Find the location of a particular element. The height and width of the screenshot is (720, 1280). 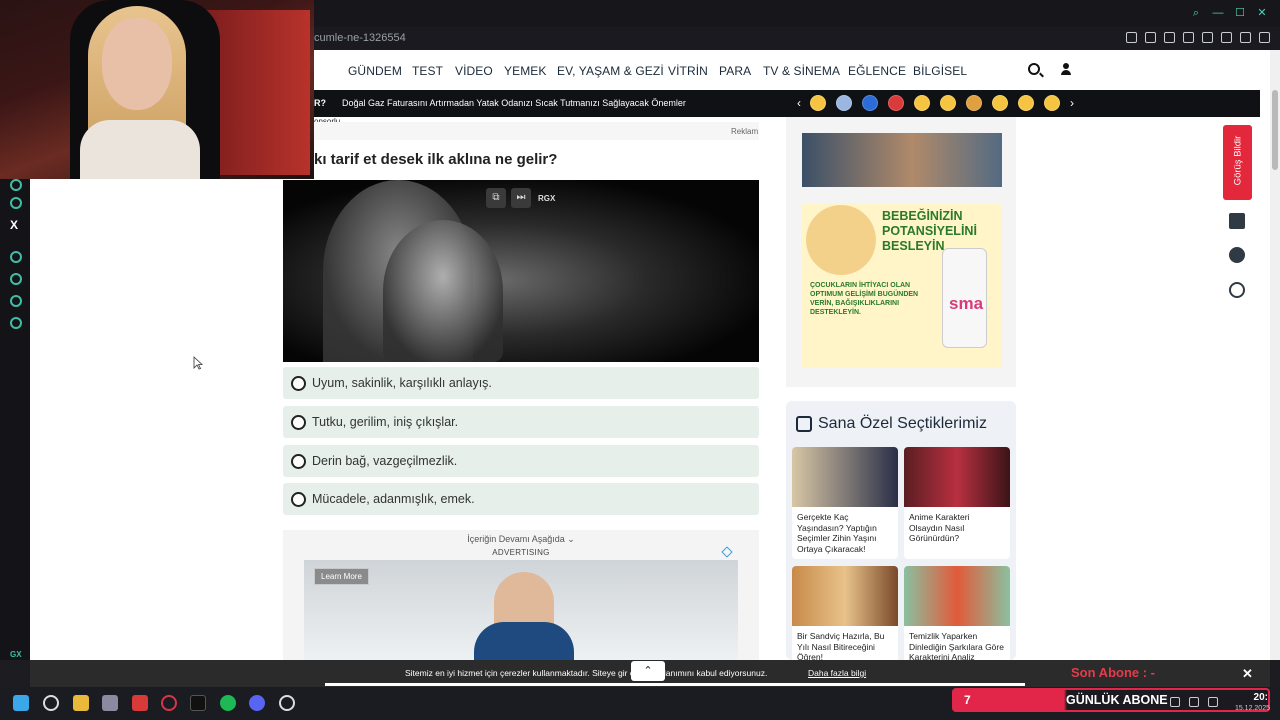

cookie-more-link: Daha fazla bilgi is located at coordinates (837, 673).